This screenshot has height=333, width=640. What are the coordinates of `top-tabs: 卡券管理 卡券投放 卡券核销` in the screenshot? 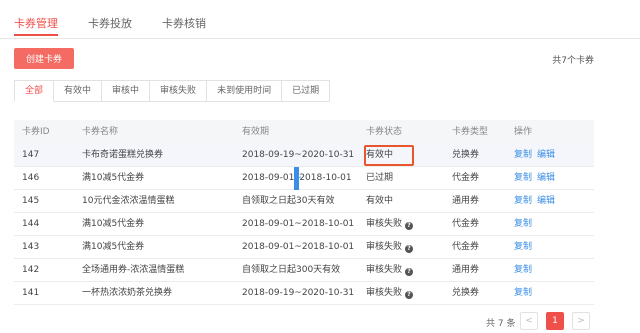 It's located at (125, 19).